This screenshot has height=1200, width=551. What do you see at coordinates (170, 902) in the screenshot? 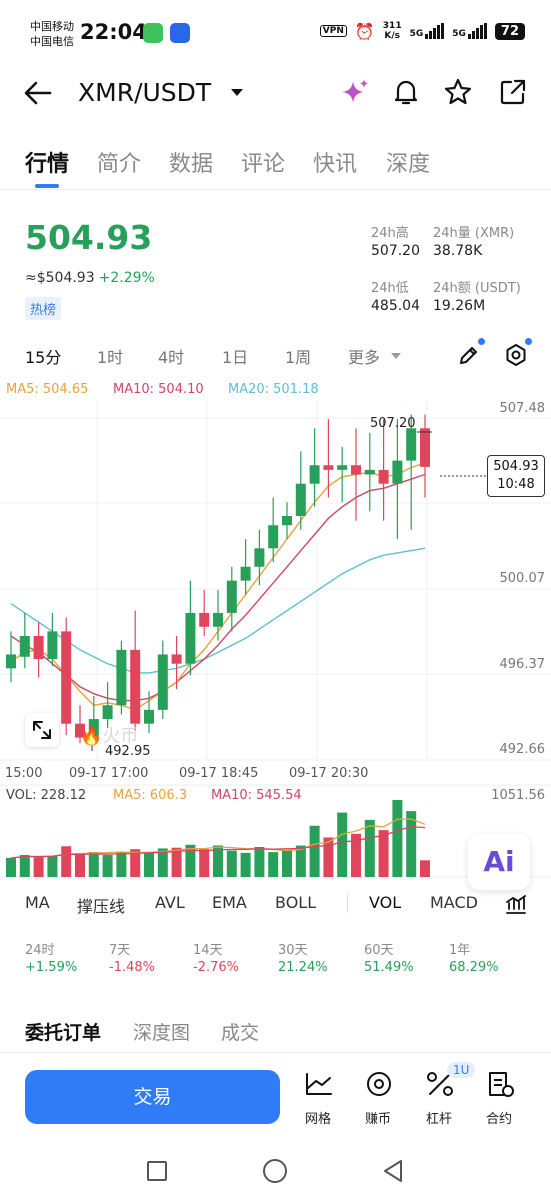
I see `ind-avl: AVL` at bounding box center [170, 902].